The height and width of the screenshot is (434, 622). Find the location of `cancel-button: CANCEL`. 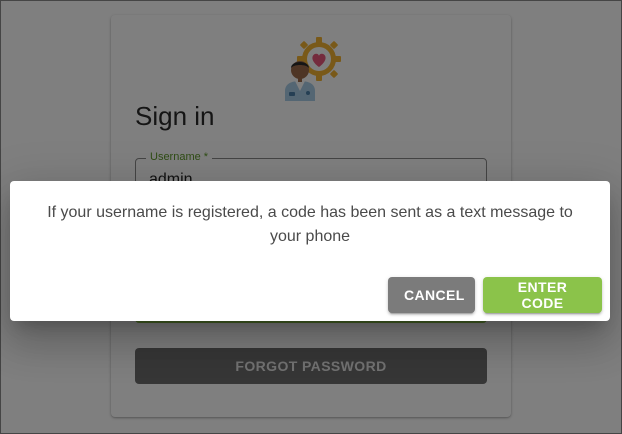

cancel-button: CANCEL is located at coordinates (431, 295).